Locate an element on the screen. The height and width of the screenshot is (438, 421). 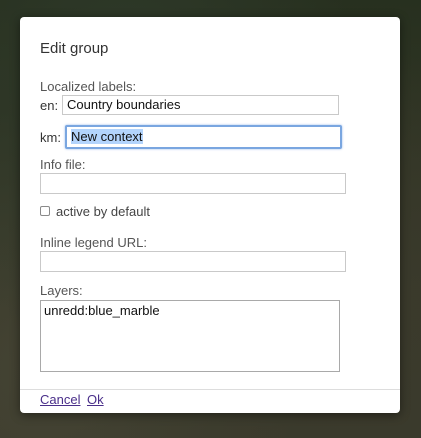
inline-legend-url-input is located at coordinates (193, 261).